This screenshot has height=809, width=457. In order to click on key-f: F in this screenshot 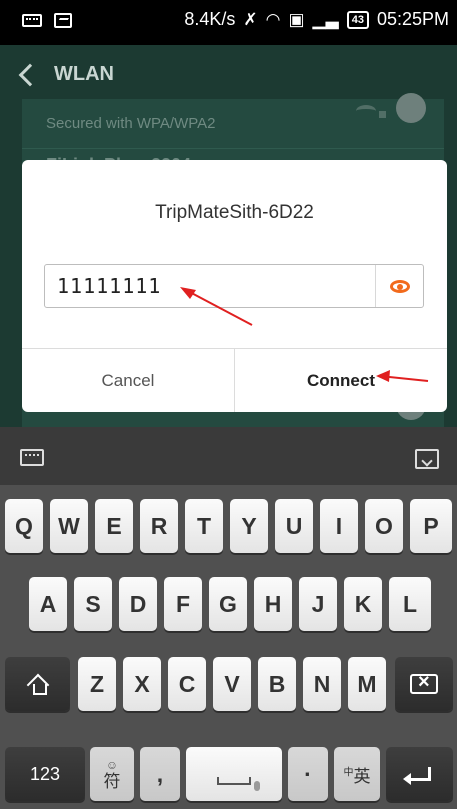, I will do `click(183, 604)`.